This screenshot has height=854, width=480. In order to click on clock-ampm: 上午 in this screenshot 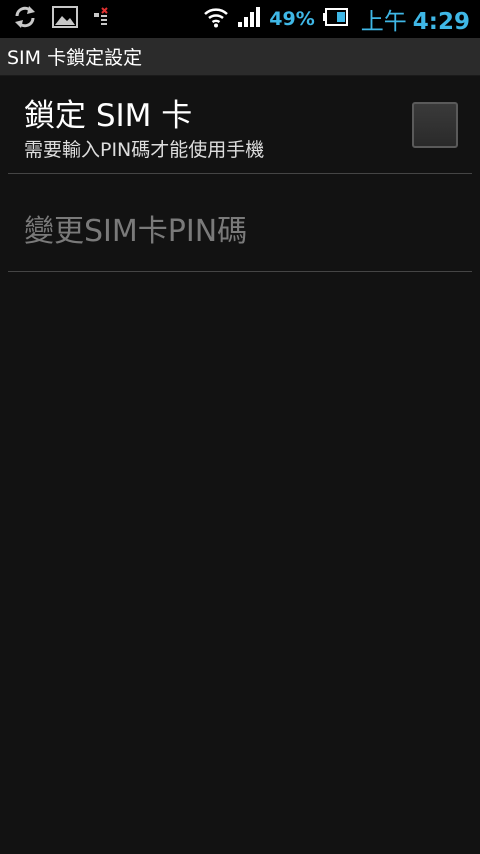, I will do `click(383, 22)`.